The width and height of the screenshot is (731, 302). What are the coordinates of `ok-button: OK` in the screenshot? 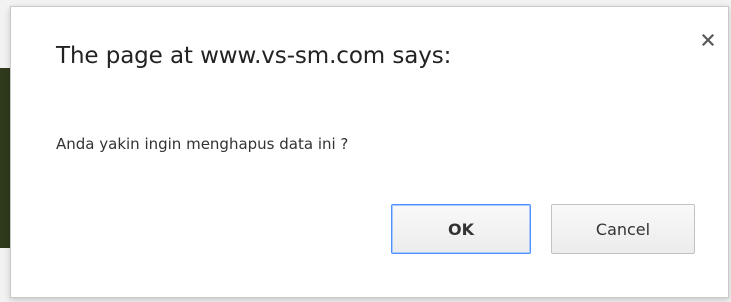 It's located at (461, 229).